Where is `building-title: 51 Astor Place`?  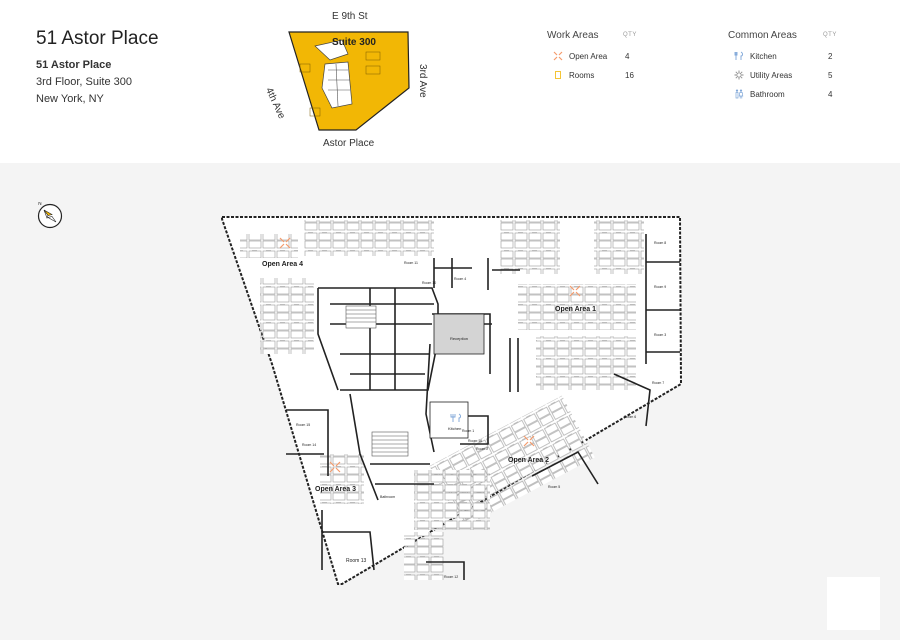 building-title: 51 Astor Place is located at coordinates (97, 38).